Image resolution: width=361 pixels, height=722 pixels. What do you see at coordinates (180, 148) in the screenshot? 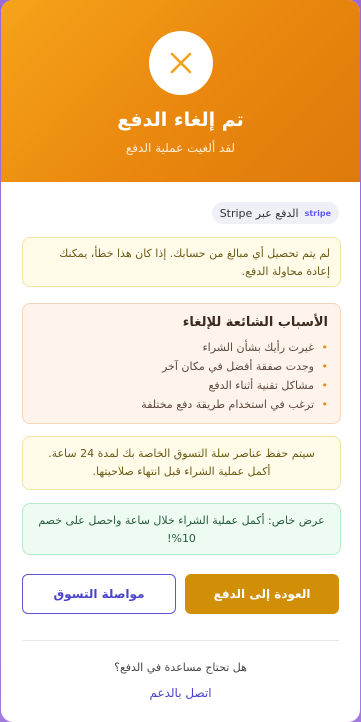
I see `page-subtitle: لقد ألغيت عملية الدفع` at bounding box center [180, 148].